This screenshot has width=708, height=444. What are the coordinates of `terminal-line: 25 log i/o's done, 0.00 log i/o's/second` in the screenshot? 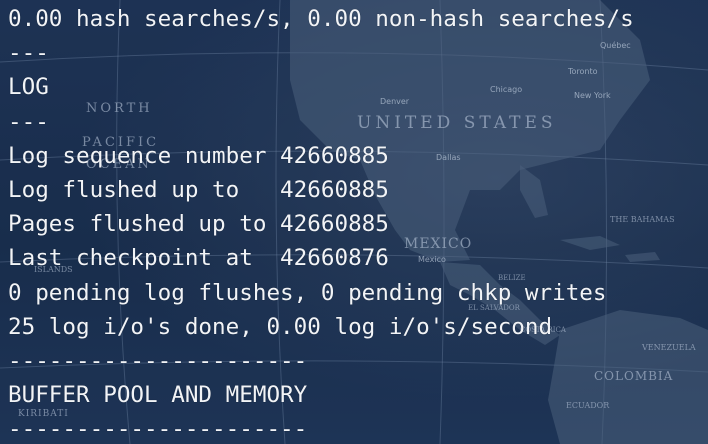 It's located at (280, 326).